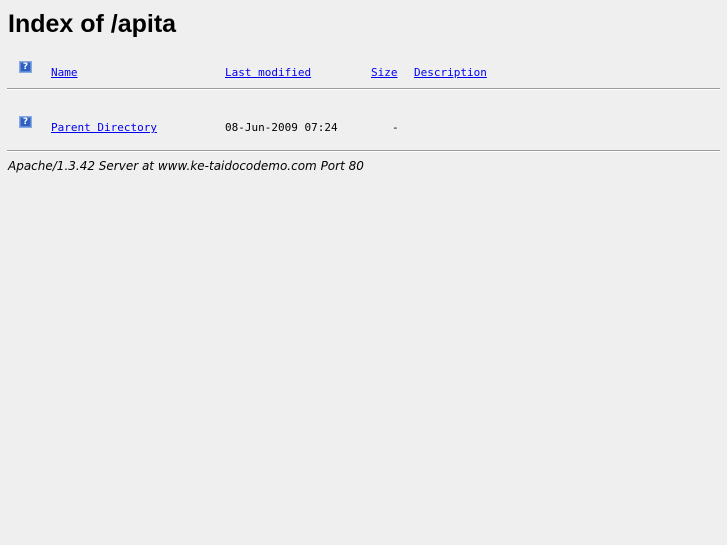 This screenshot has height=545, width=727. Describe the element at coordinates (104, 128) in the screenshot. I see `parent-directory-link: Parent Directory` at that location.